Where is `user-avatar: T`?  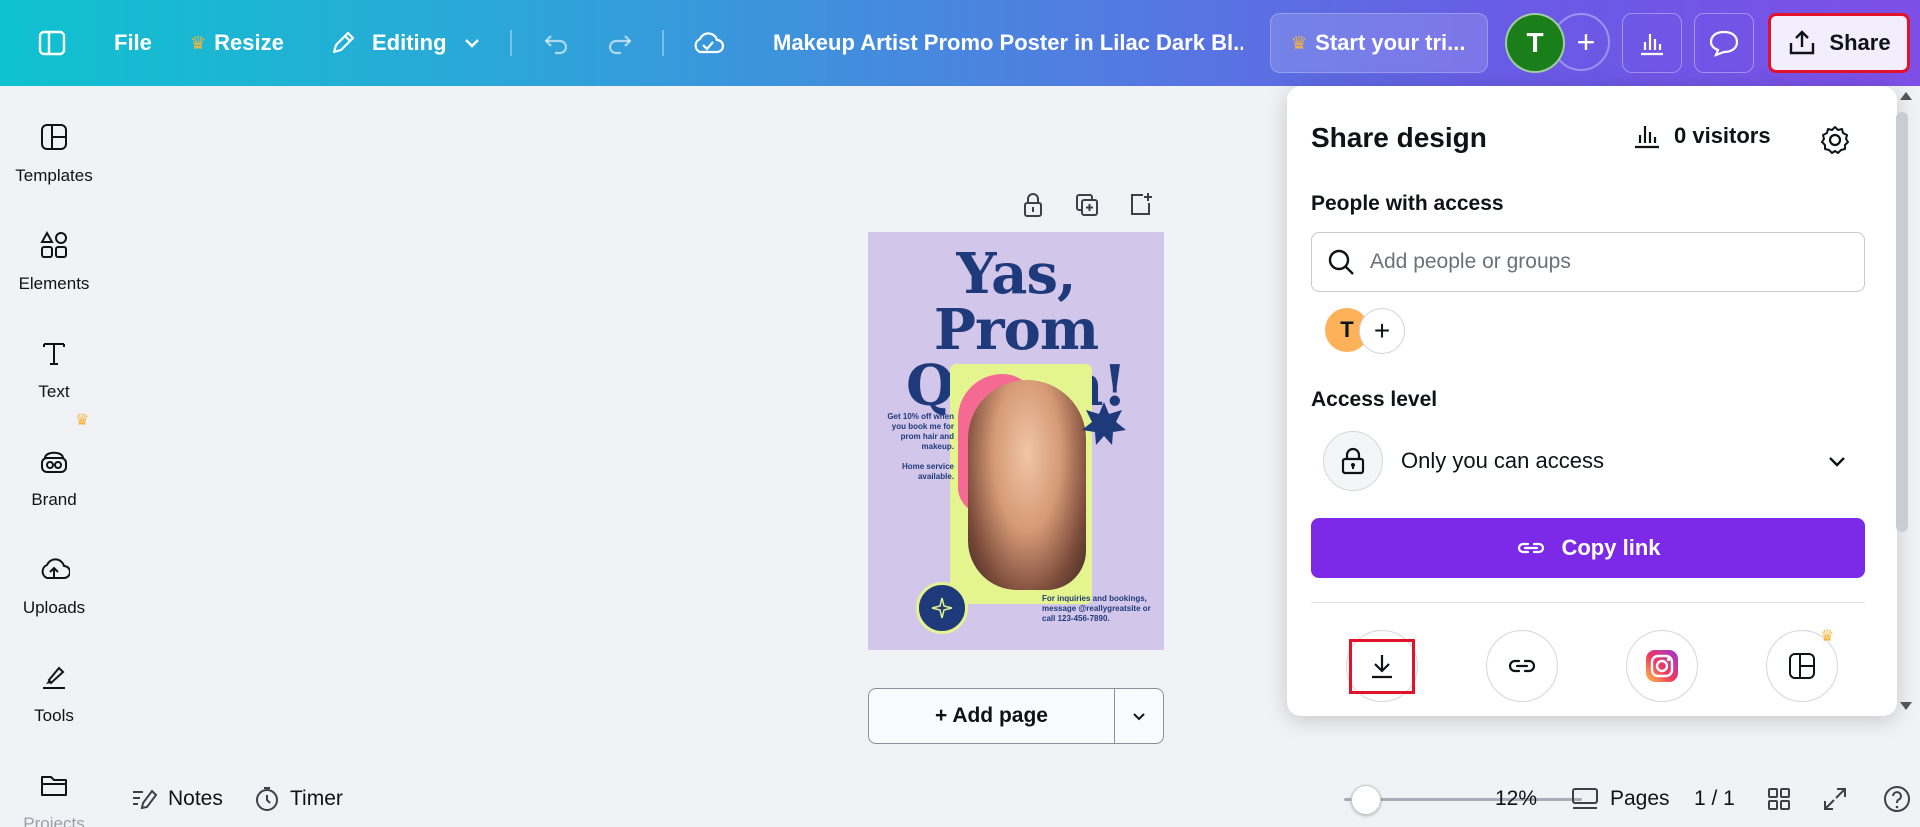 user-avatar: T is located at coordinates (1535, 43).